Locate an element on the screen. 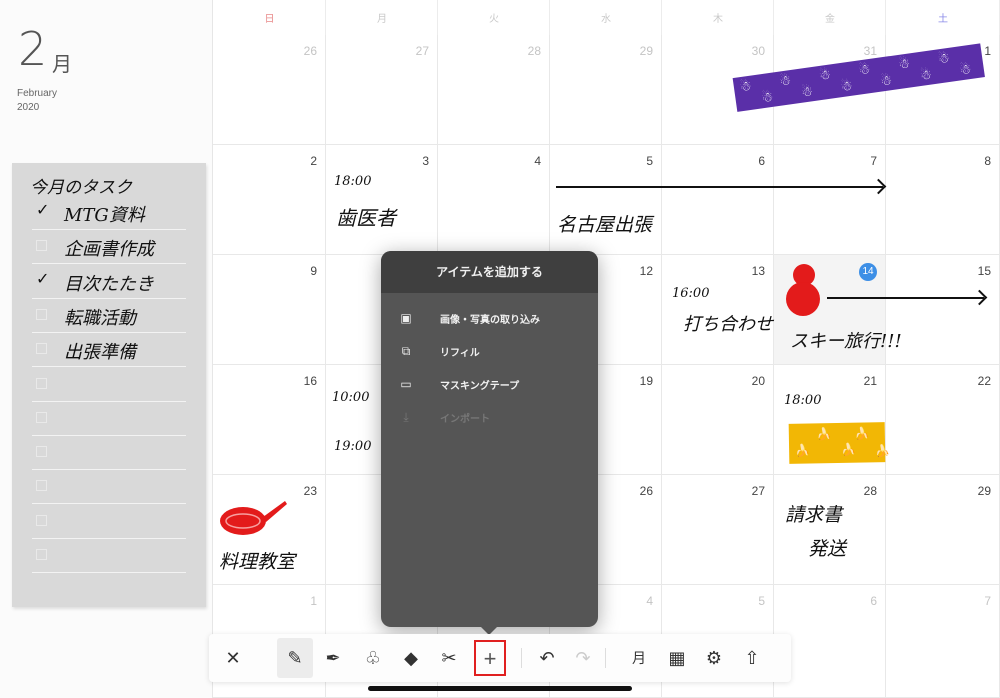 The width and height of the screenshot is (1000, 698). date-number: 8 is located at coordinates (987, 161).